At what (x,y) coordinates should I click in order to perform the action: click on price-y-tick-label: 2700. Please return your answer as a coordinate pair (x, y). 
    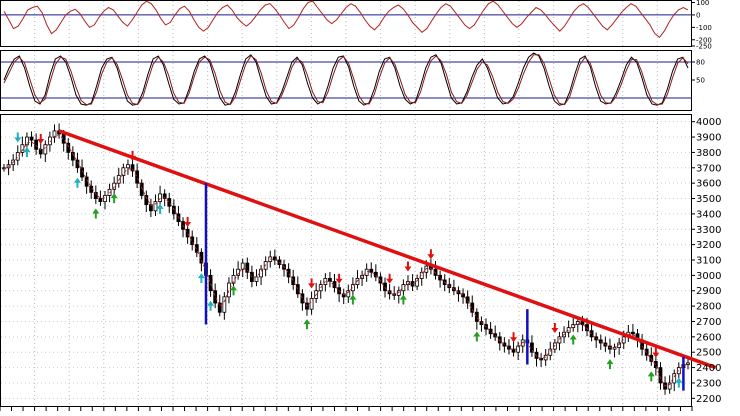
    Looking at the image, I should click on (708, 322).